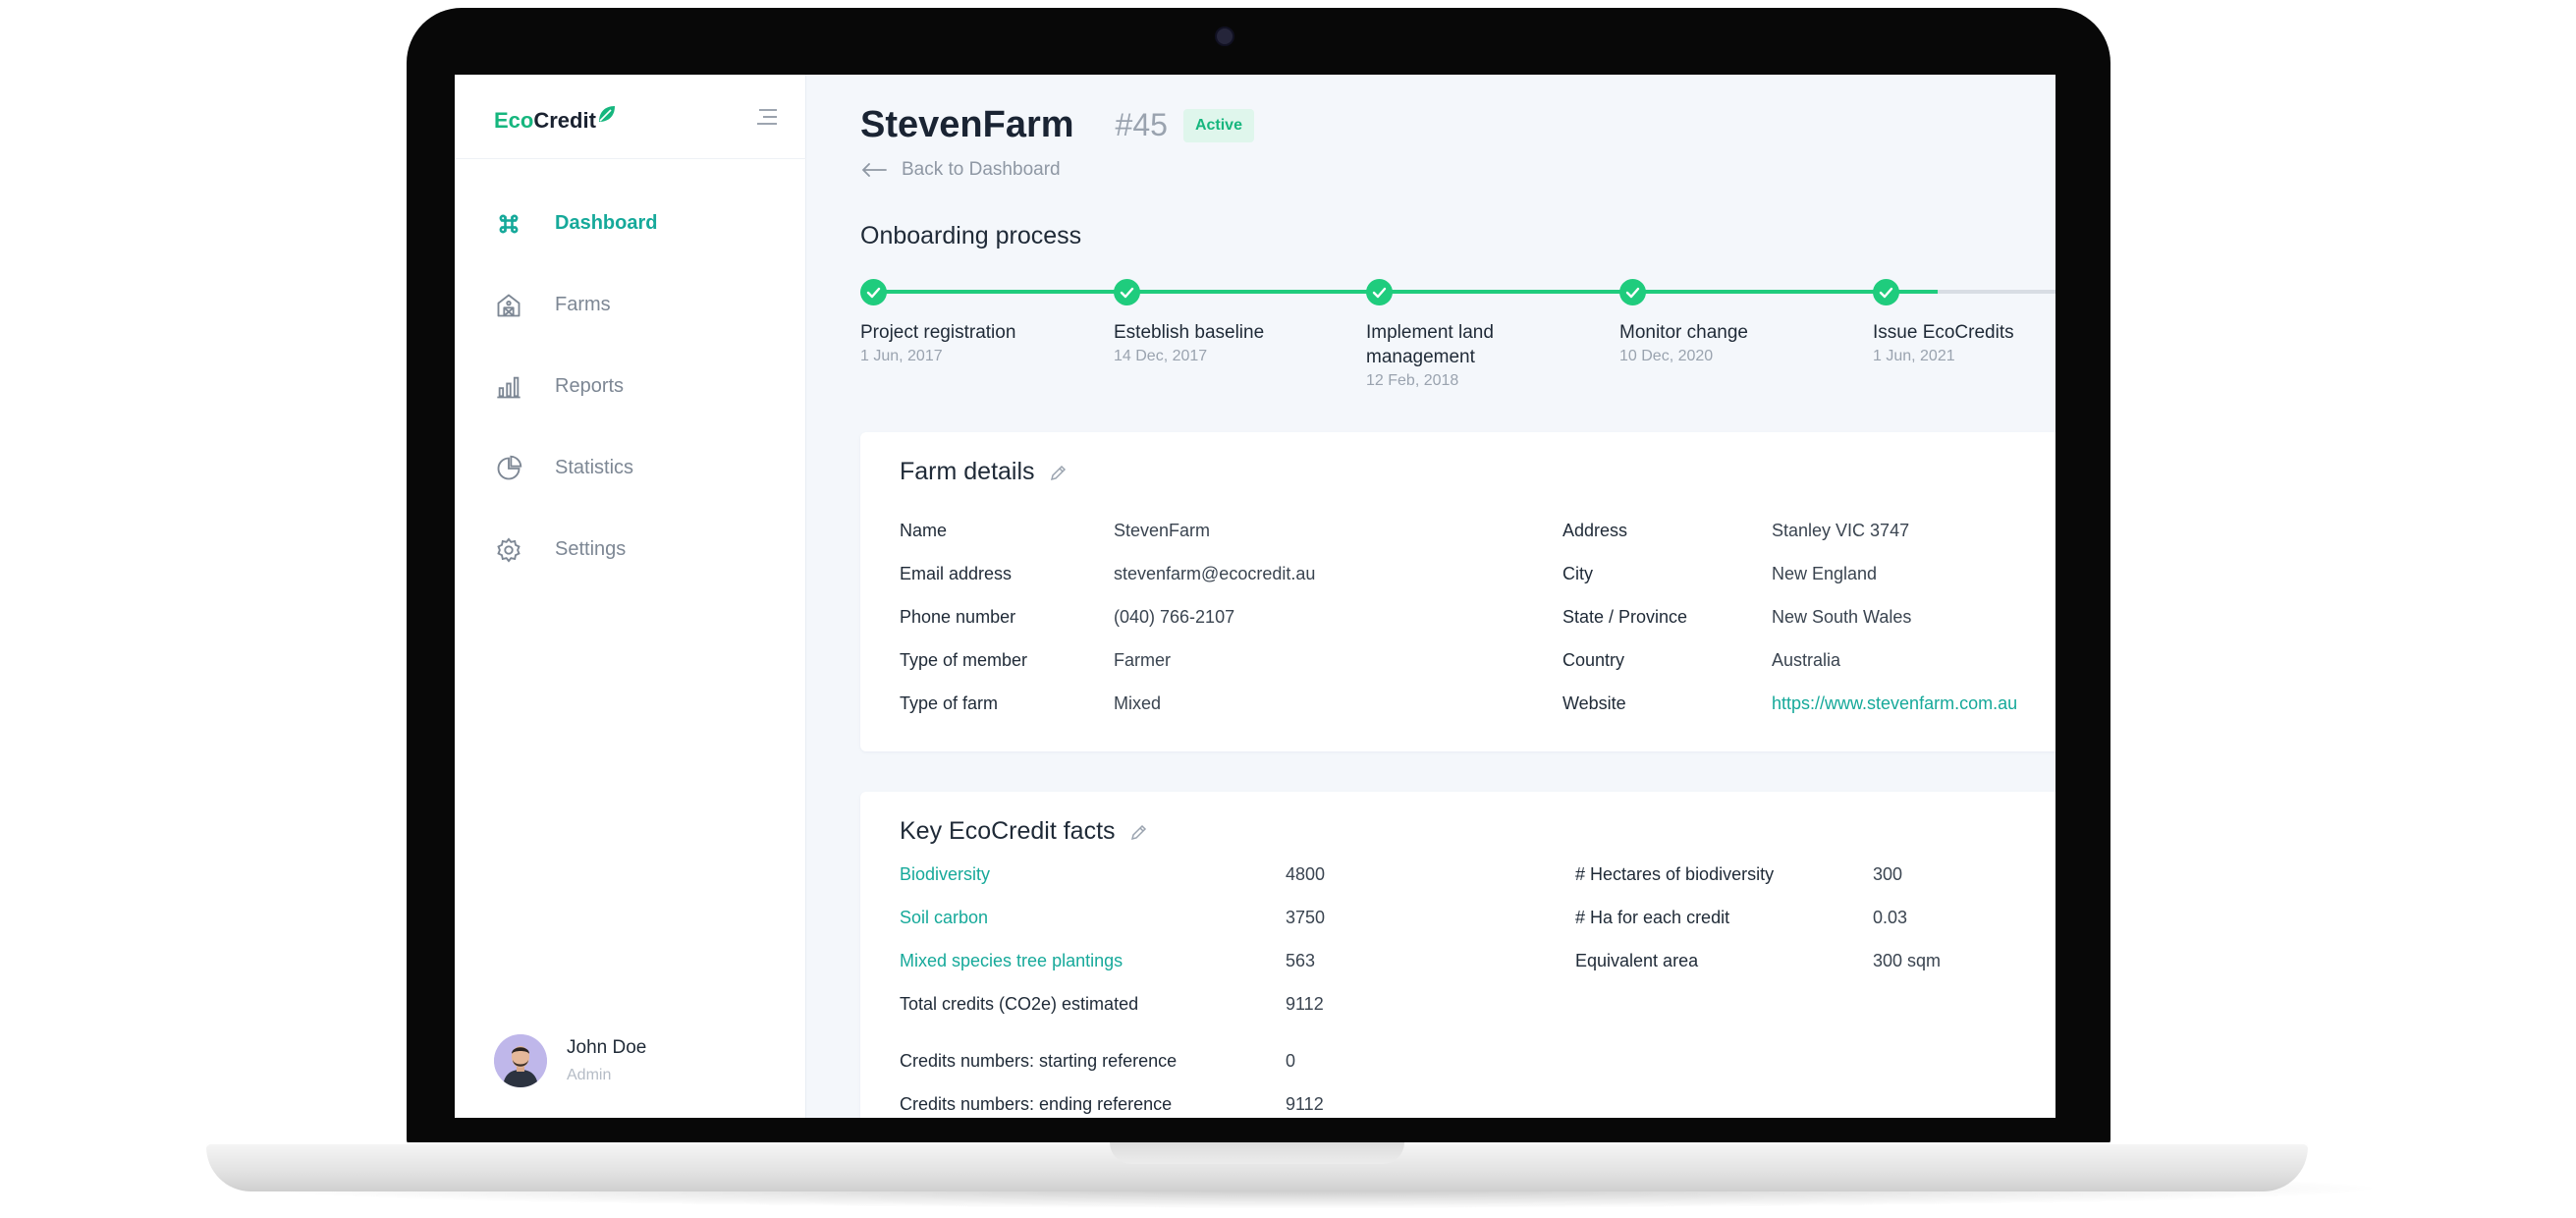  Describe the element at coordinates (1039, 1061) in the screenshot. I see `detail-key: Credits numbers: starting reference` at that location.